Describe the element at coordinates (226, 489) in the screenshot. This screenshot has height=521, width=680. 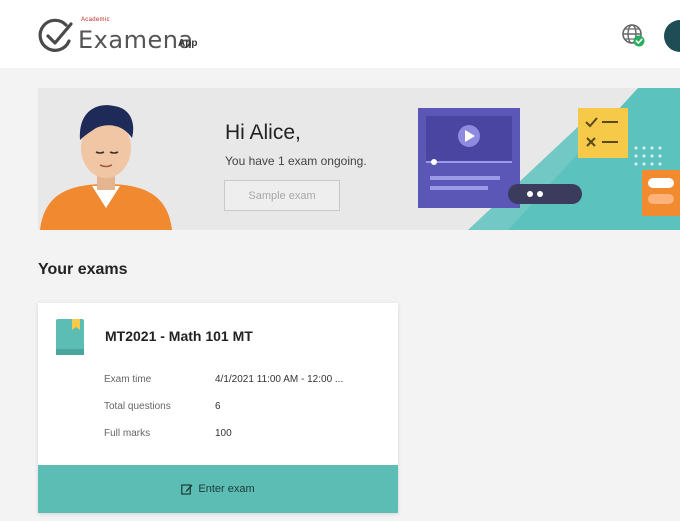
I see `enter-exam-label: Enter exam` at that location.